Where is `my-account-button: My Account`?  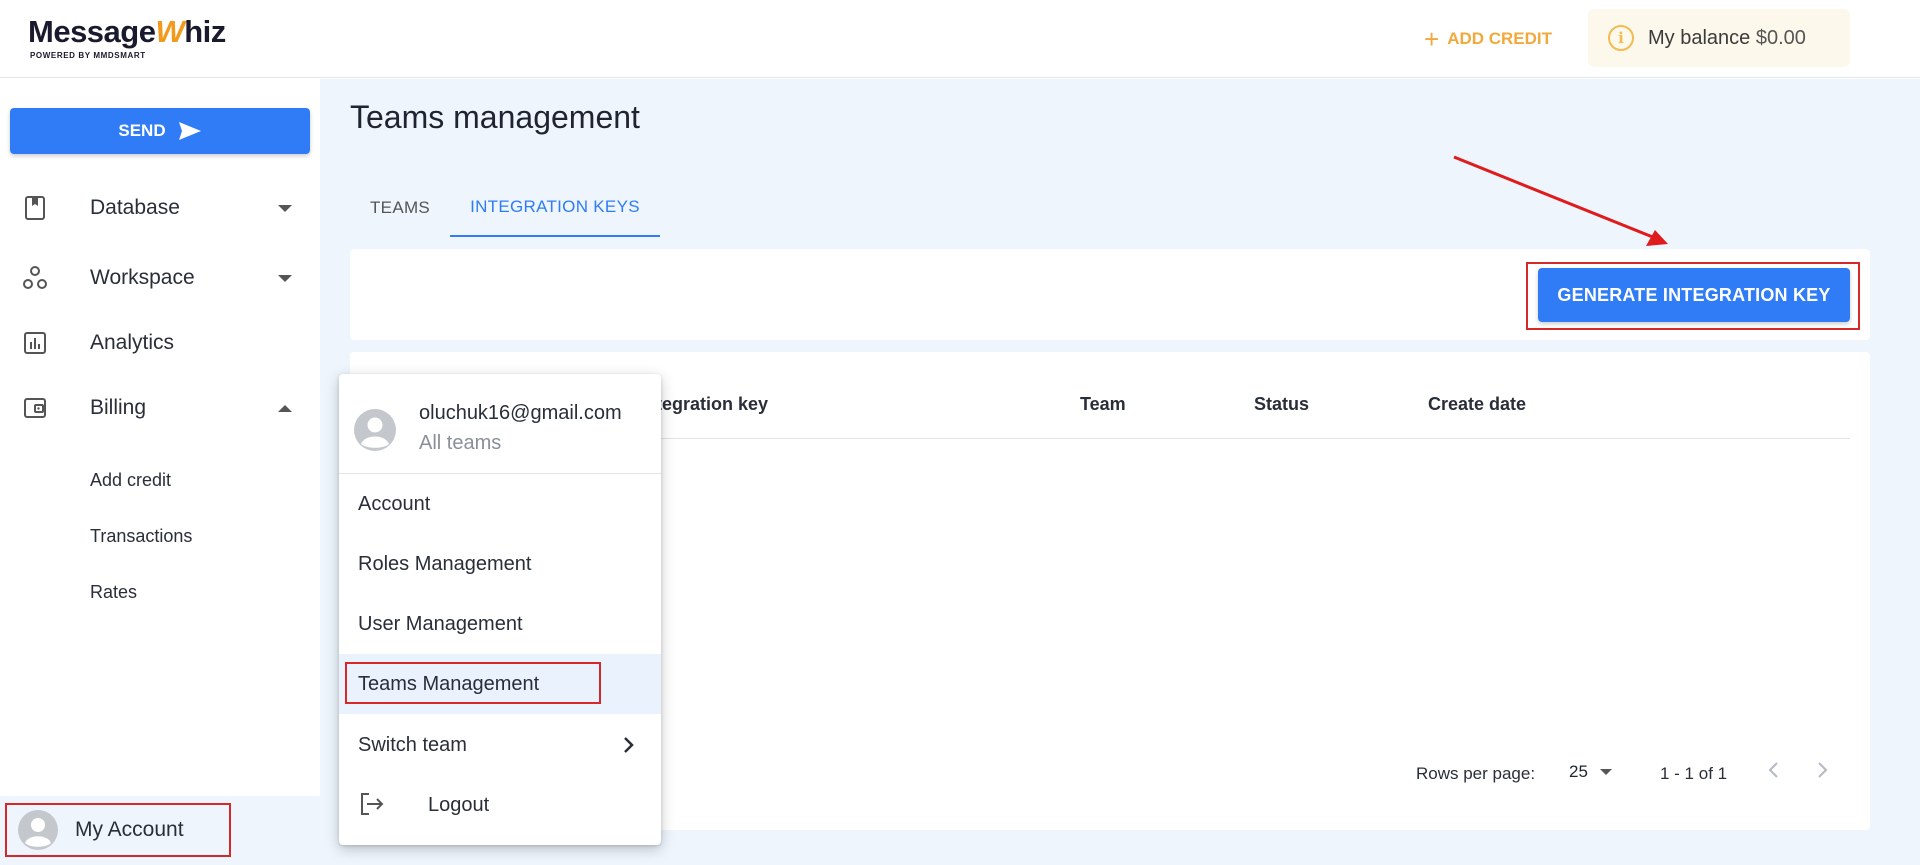
my-account-button: My Account is located at coordinates (118, 830).